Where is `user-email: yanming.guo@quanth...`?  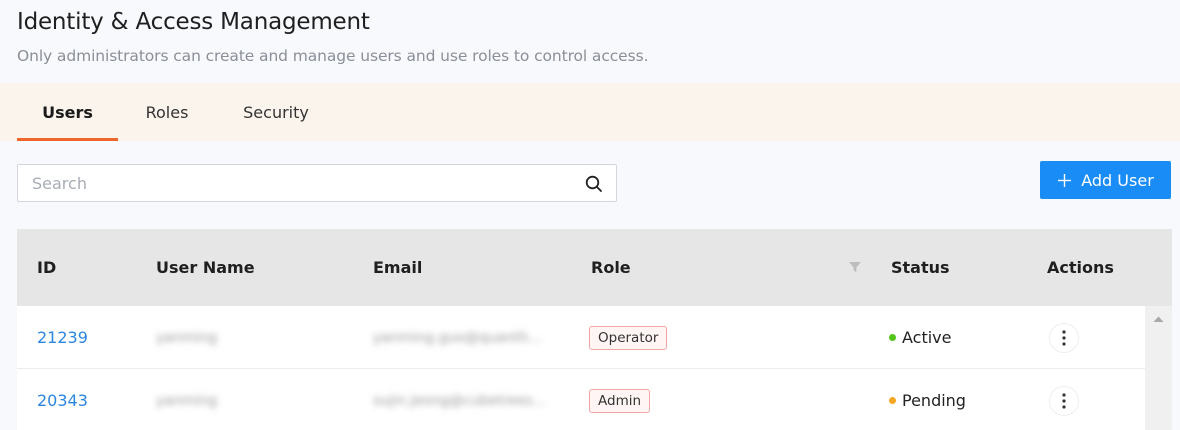
user-email: yanming.guo@quanth... is located at coordinates (457, 337).